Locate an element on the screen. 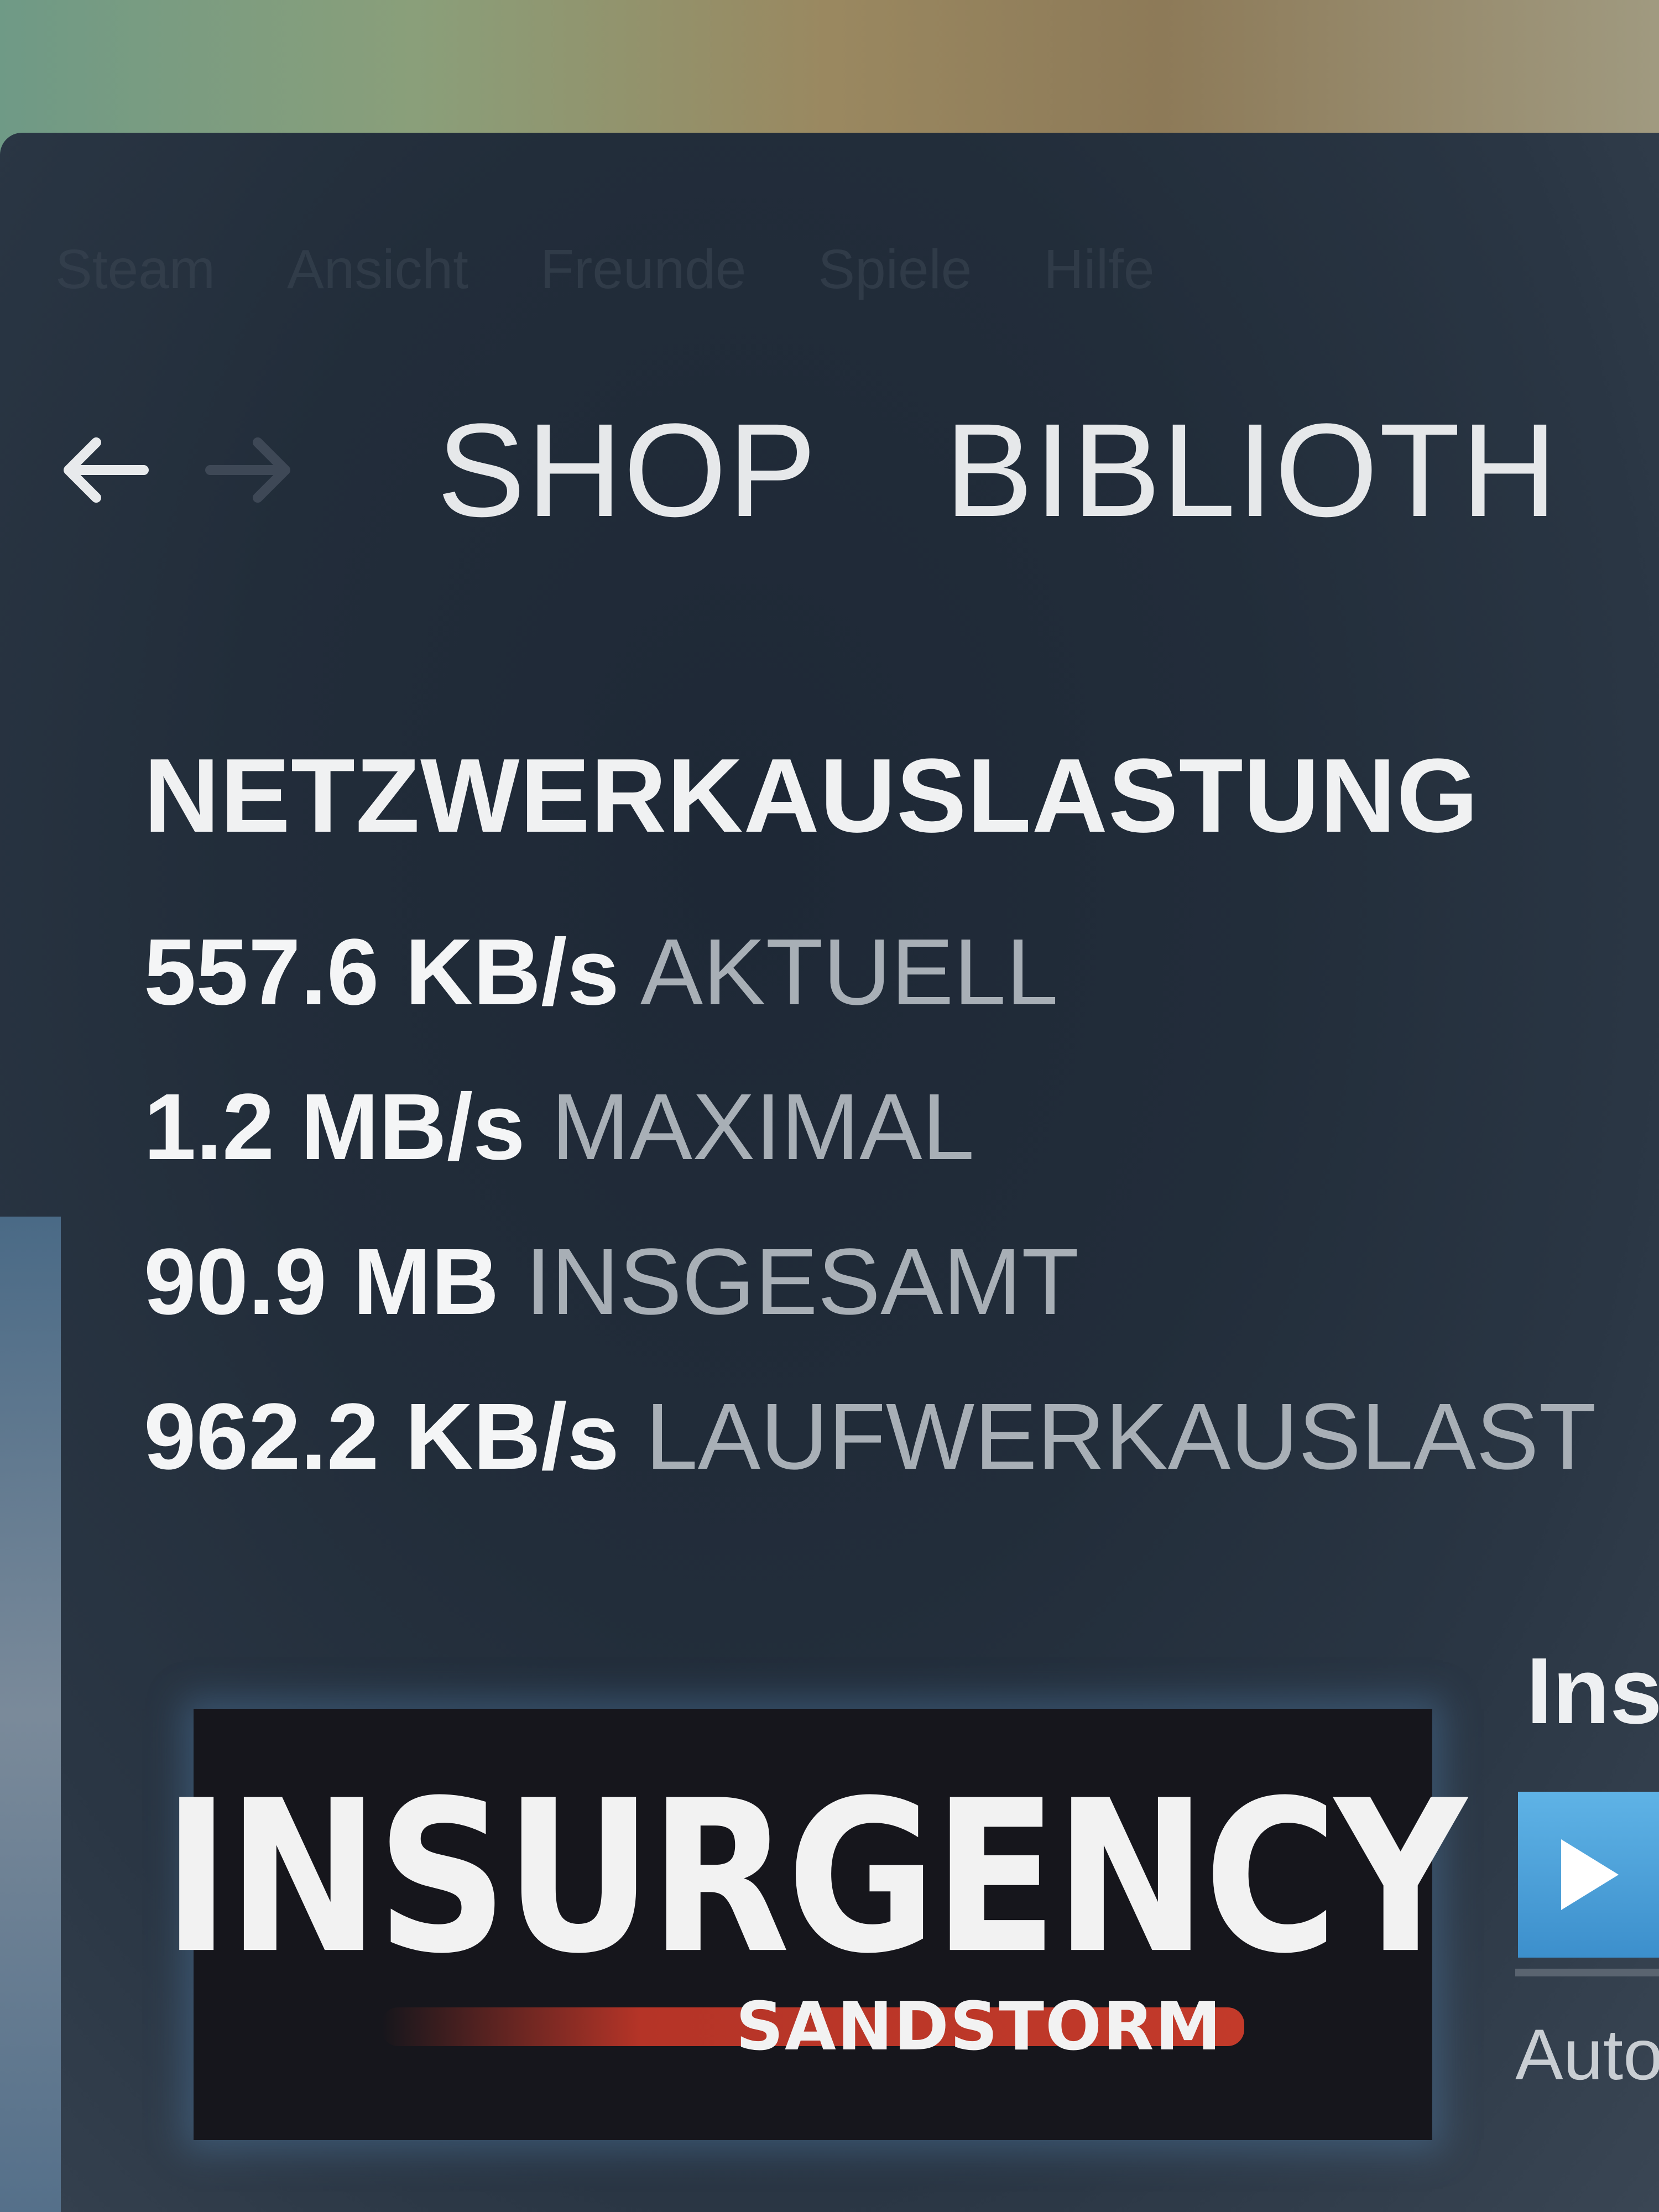 Image resolution: width=1659 pixels, height=2212 pixels. play-icon is located at coordinates (1590, 1875).